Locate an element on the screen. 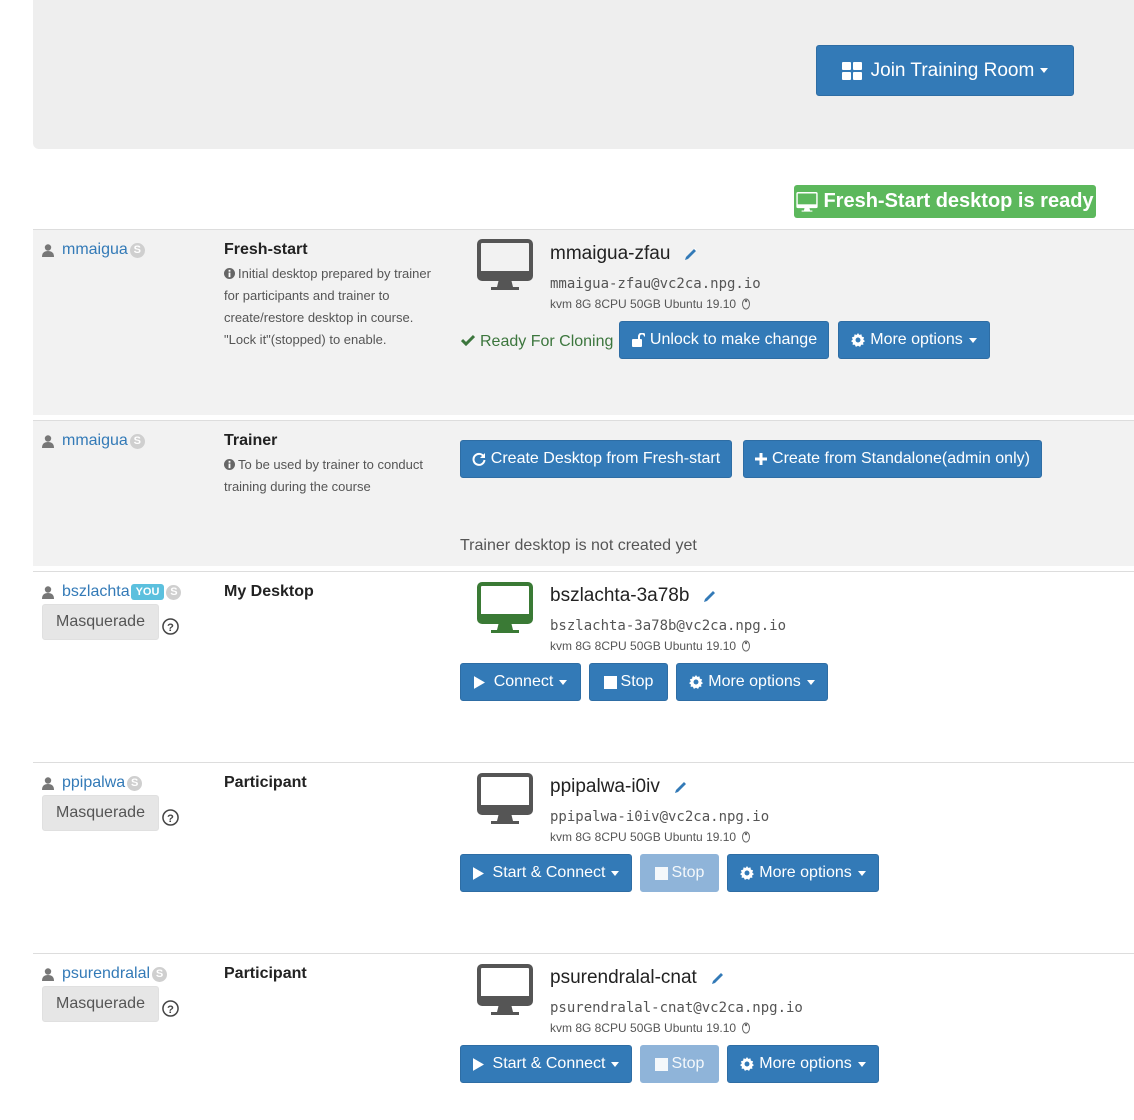 The height and width of the screenshot is (1120, 1134). create-from-standalone-button: Create from Standalone(admin only) is located at coordinates (892, 459).